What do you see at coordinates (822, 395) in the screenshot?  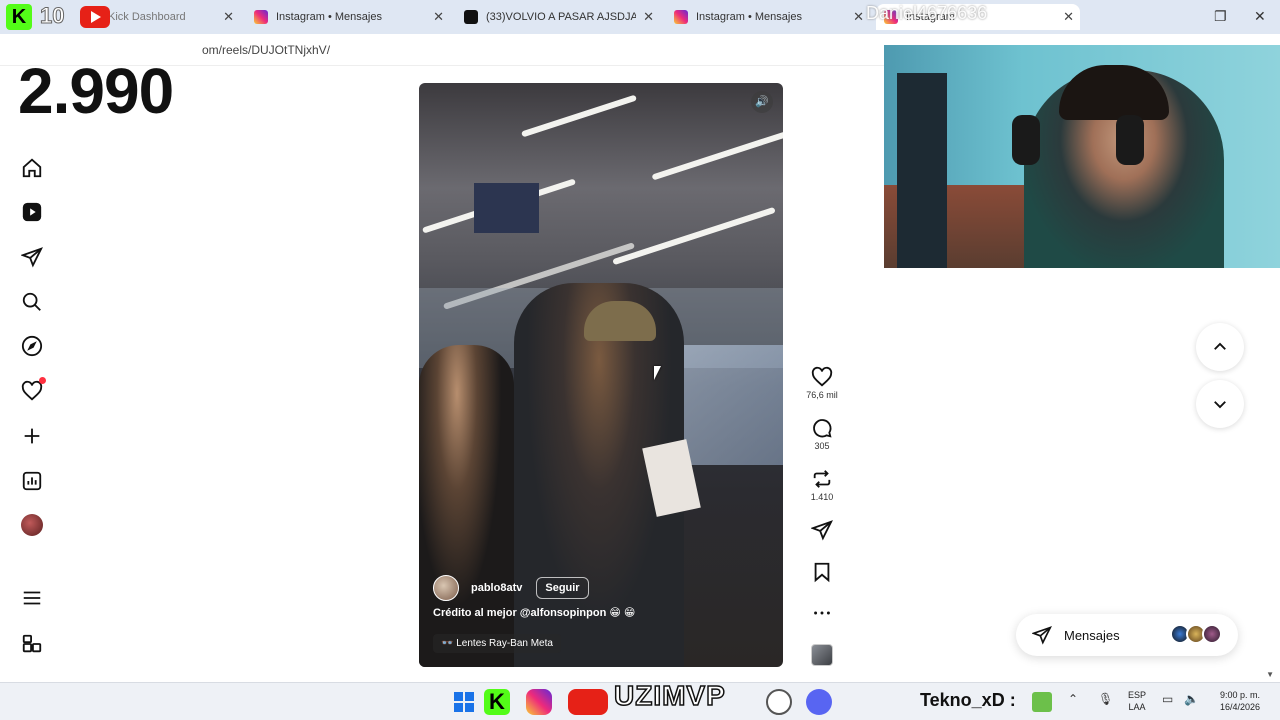 I see `like-count: 76,6 mil` at bounding box center [822, 395].